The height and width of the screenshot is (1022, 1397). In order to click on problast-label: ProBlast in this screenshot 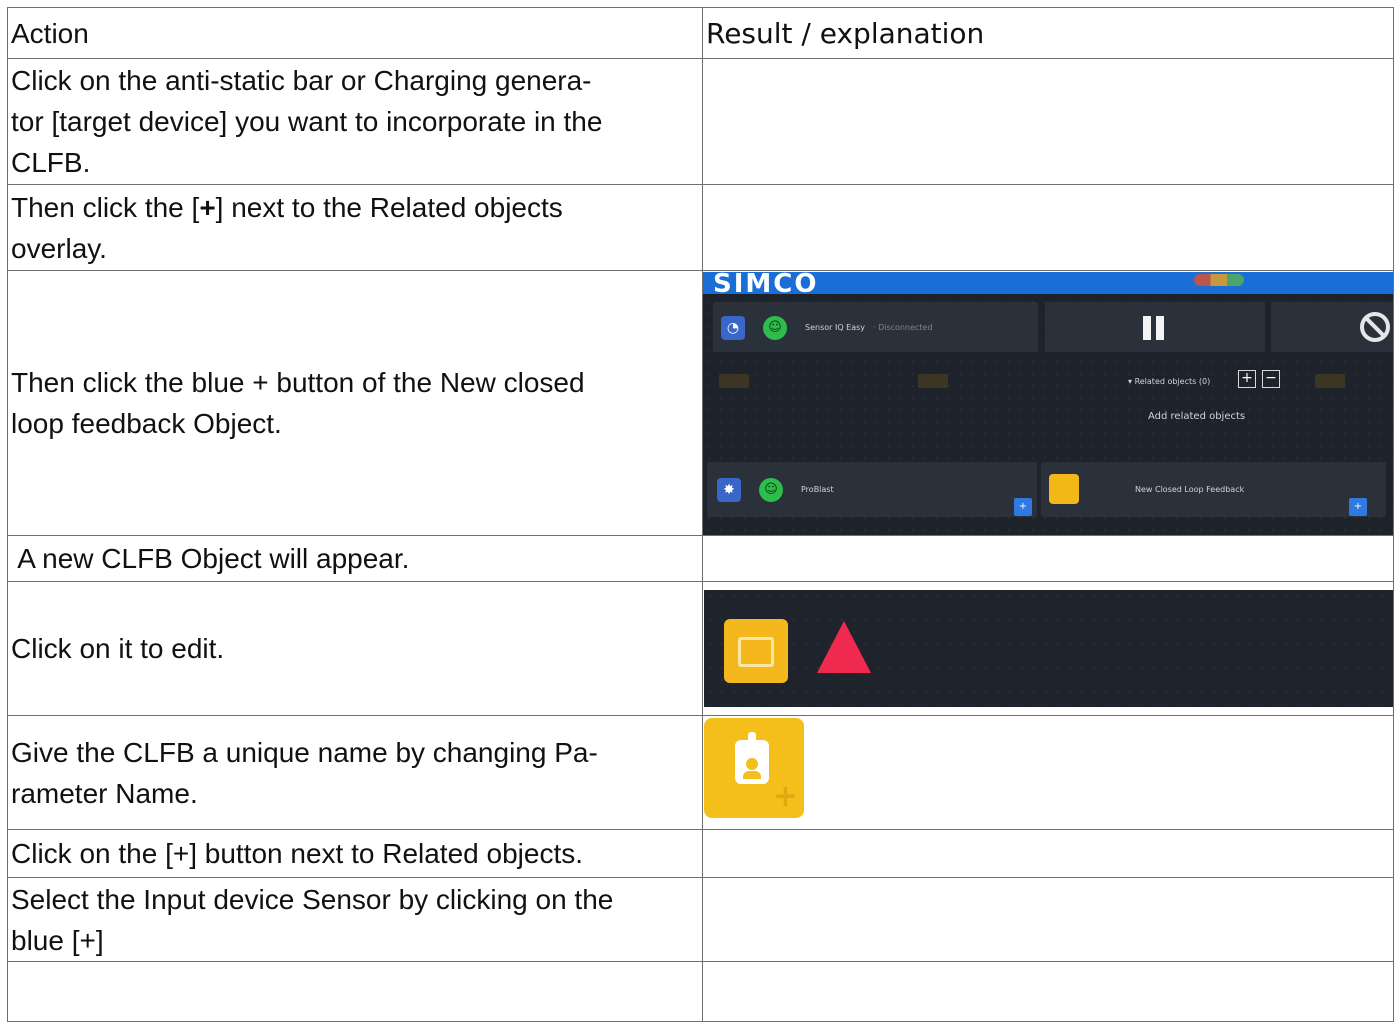, I will do `click(817, 489)`.